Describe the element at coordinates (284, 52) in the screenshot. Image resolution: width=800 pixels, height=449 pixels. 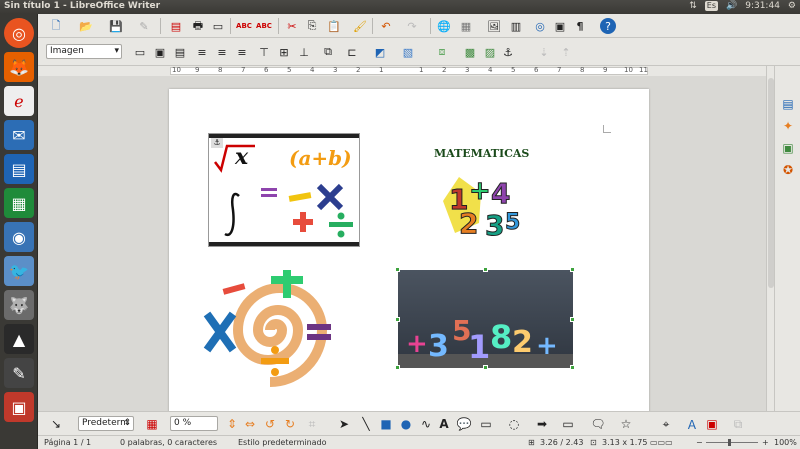
I see `align-middle-icon: ⊞` at that location.